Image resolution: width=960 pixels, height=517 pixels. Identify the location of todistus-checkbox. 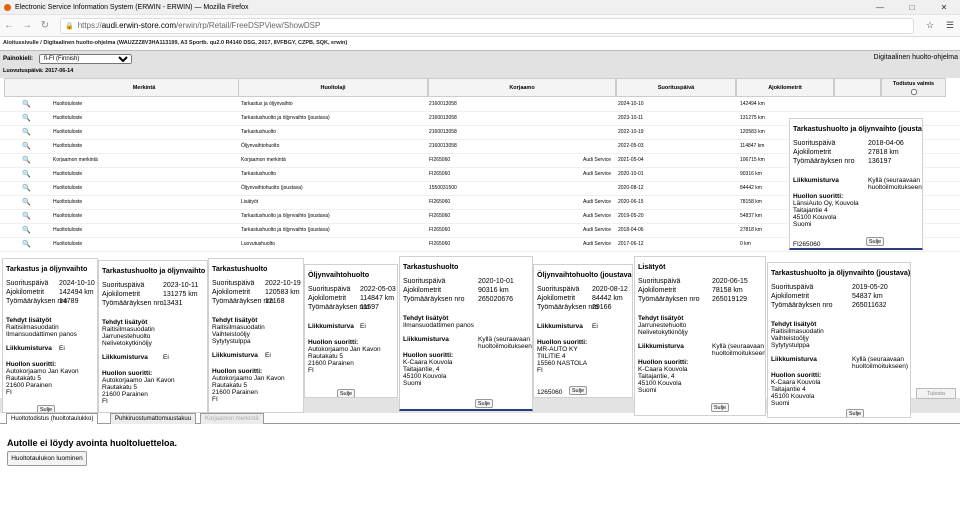
(913, 91).